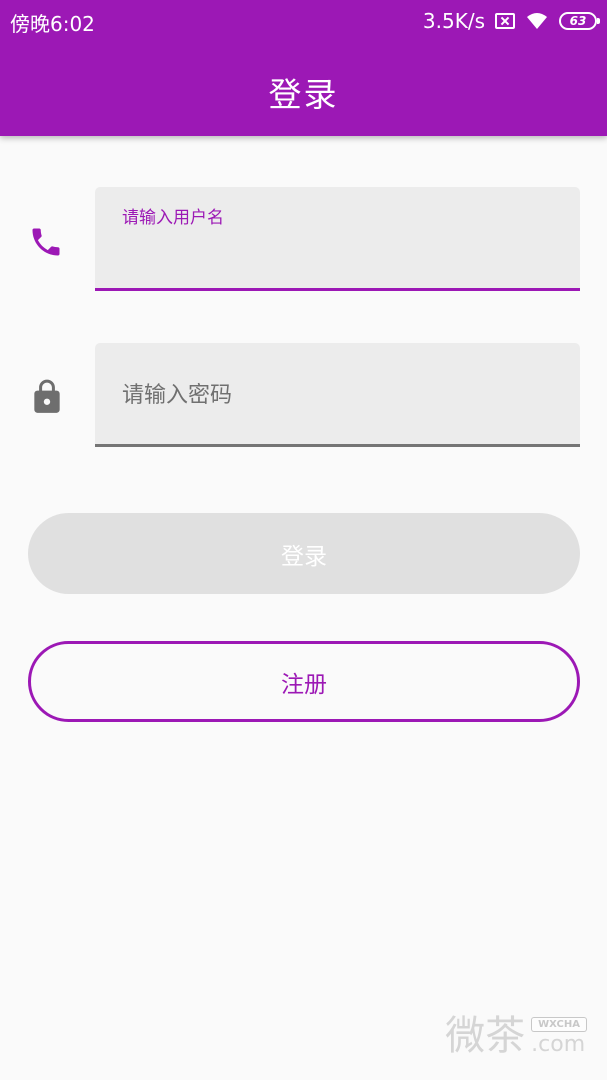 This screenshot has height=1080, width=607. I want to click on network-speed: 3.5K/s, so click(453, 21).